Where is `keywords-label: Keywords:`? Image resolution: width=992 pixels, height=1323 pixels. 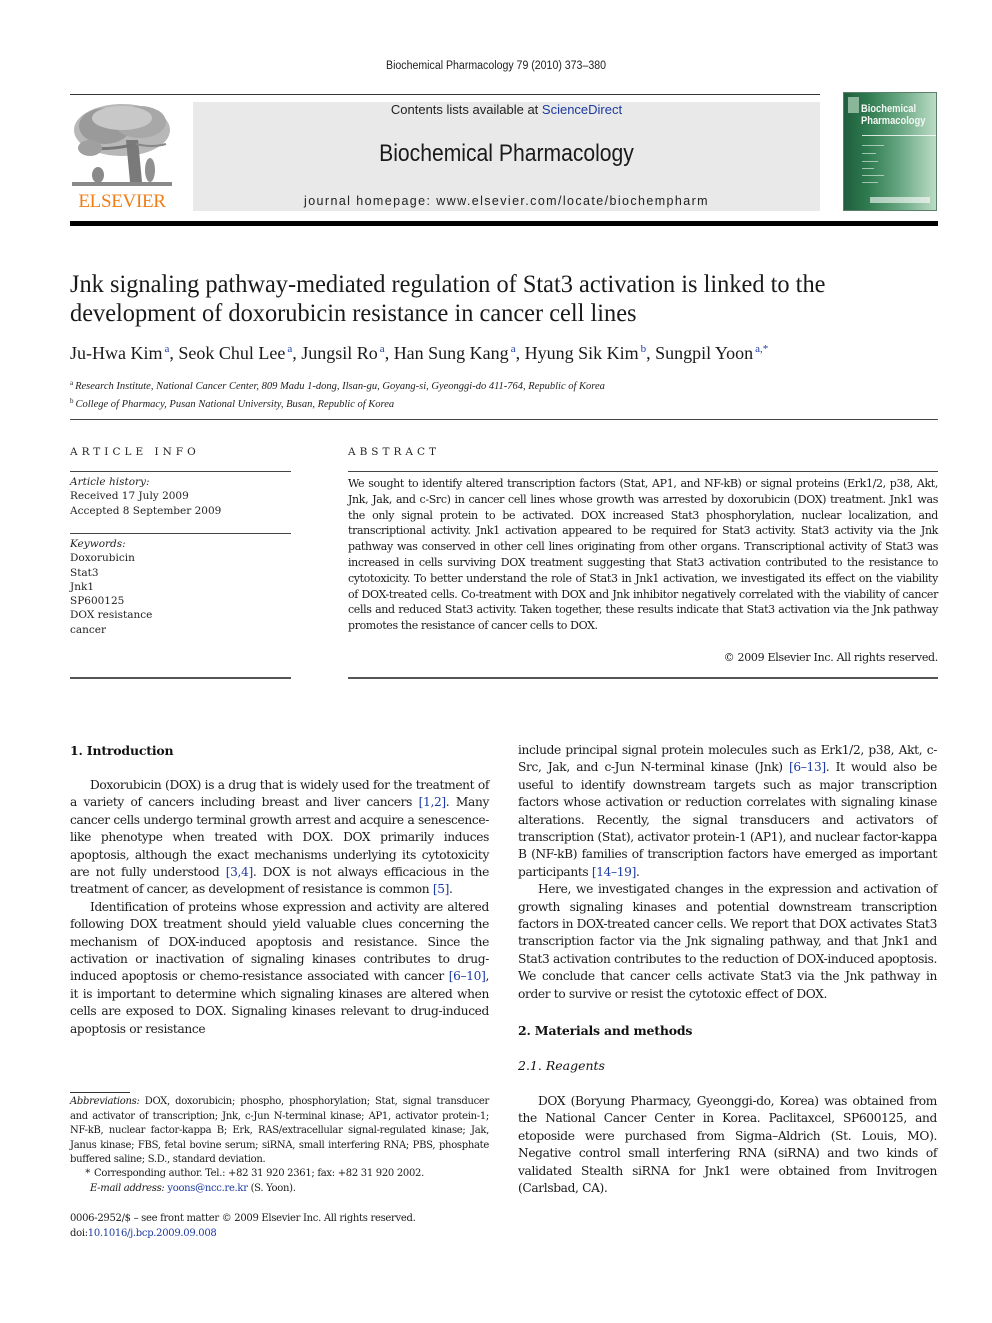 keywords-label: Keywords: is located at coordinates (98, 544).